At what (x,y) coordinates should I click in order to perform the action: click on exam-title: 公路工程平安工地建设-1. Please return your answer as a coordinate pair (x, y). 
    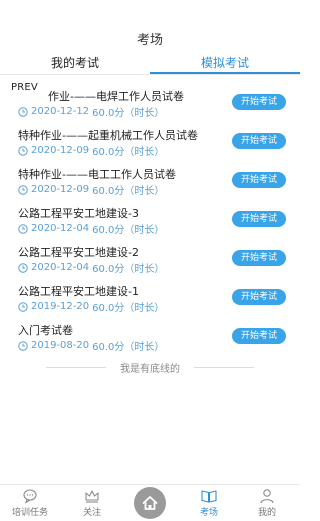
    Looking at the image, I should click on (78, 291).